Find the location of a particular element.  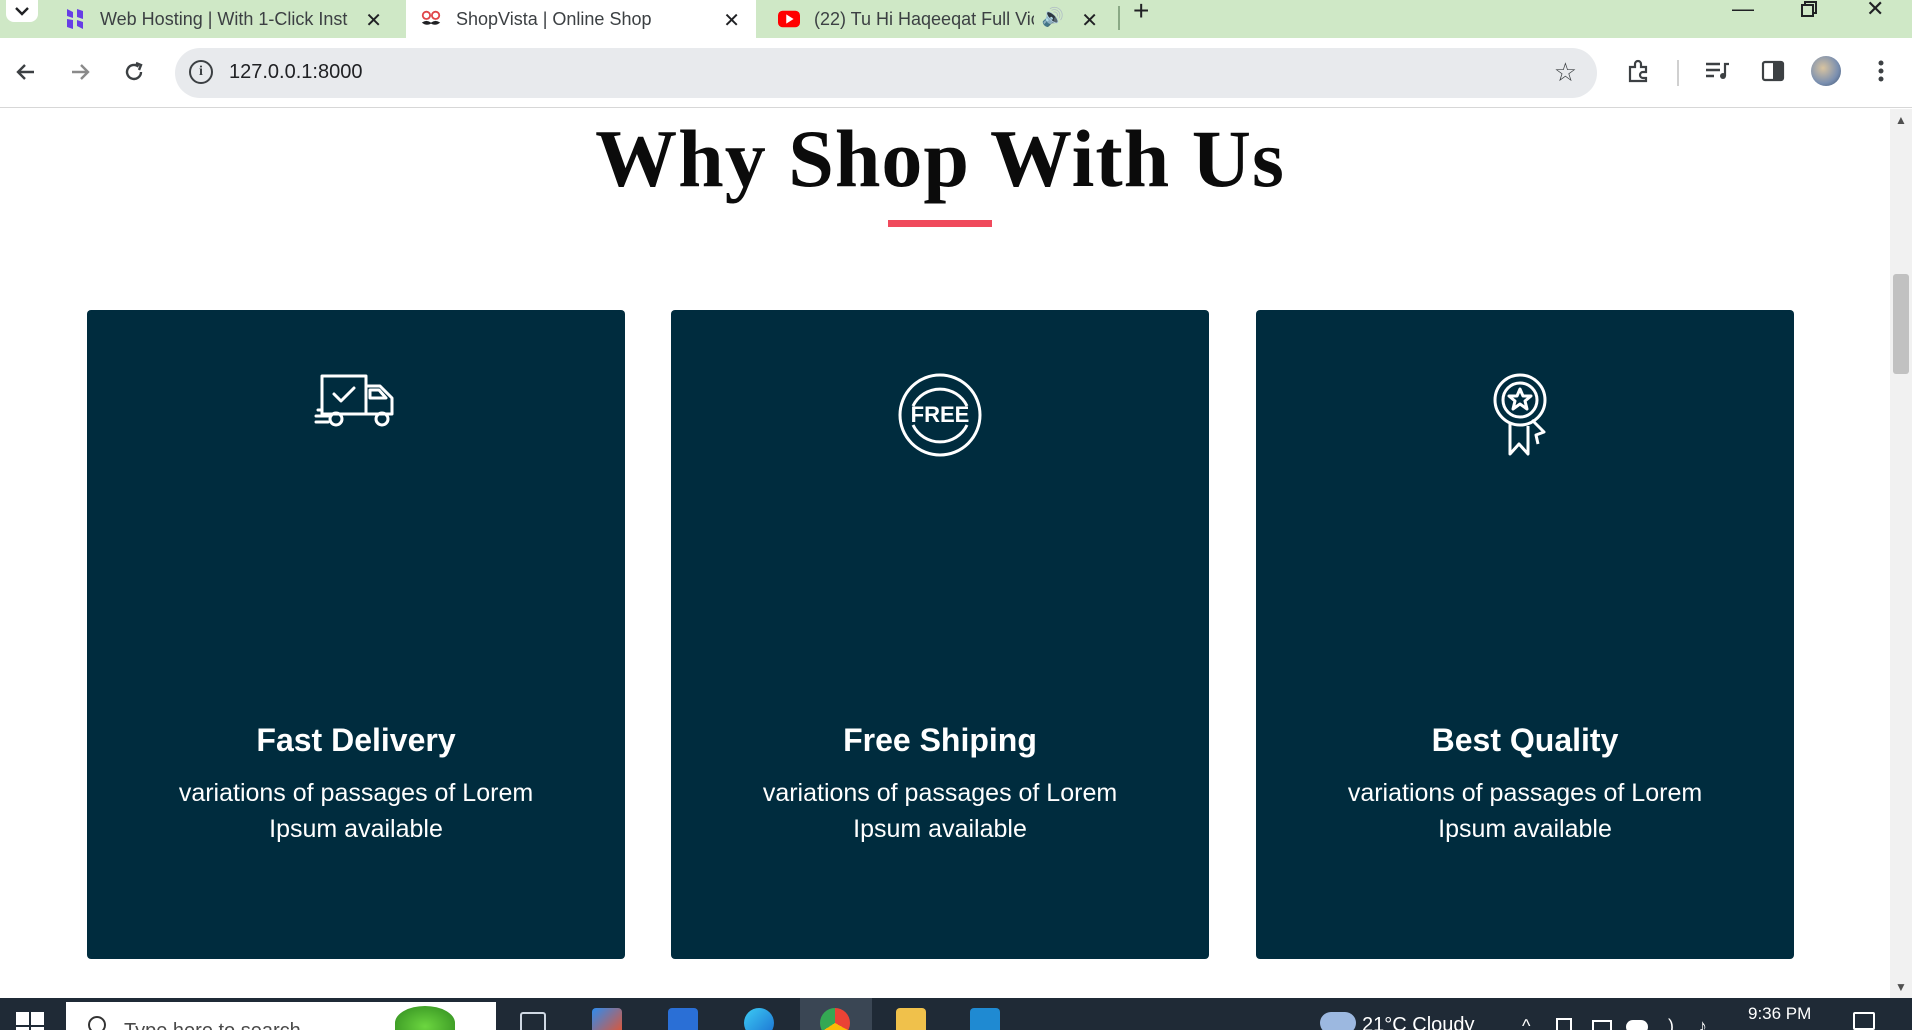

search-icon is located at coordinates (97, 1023).